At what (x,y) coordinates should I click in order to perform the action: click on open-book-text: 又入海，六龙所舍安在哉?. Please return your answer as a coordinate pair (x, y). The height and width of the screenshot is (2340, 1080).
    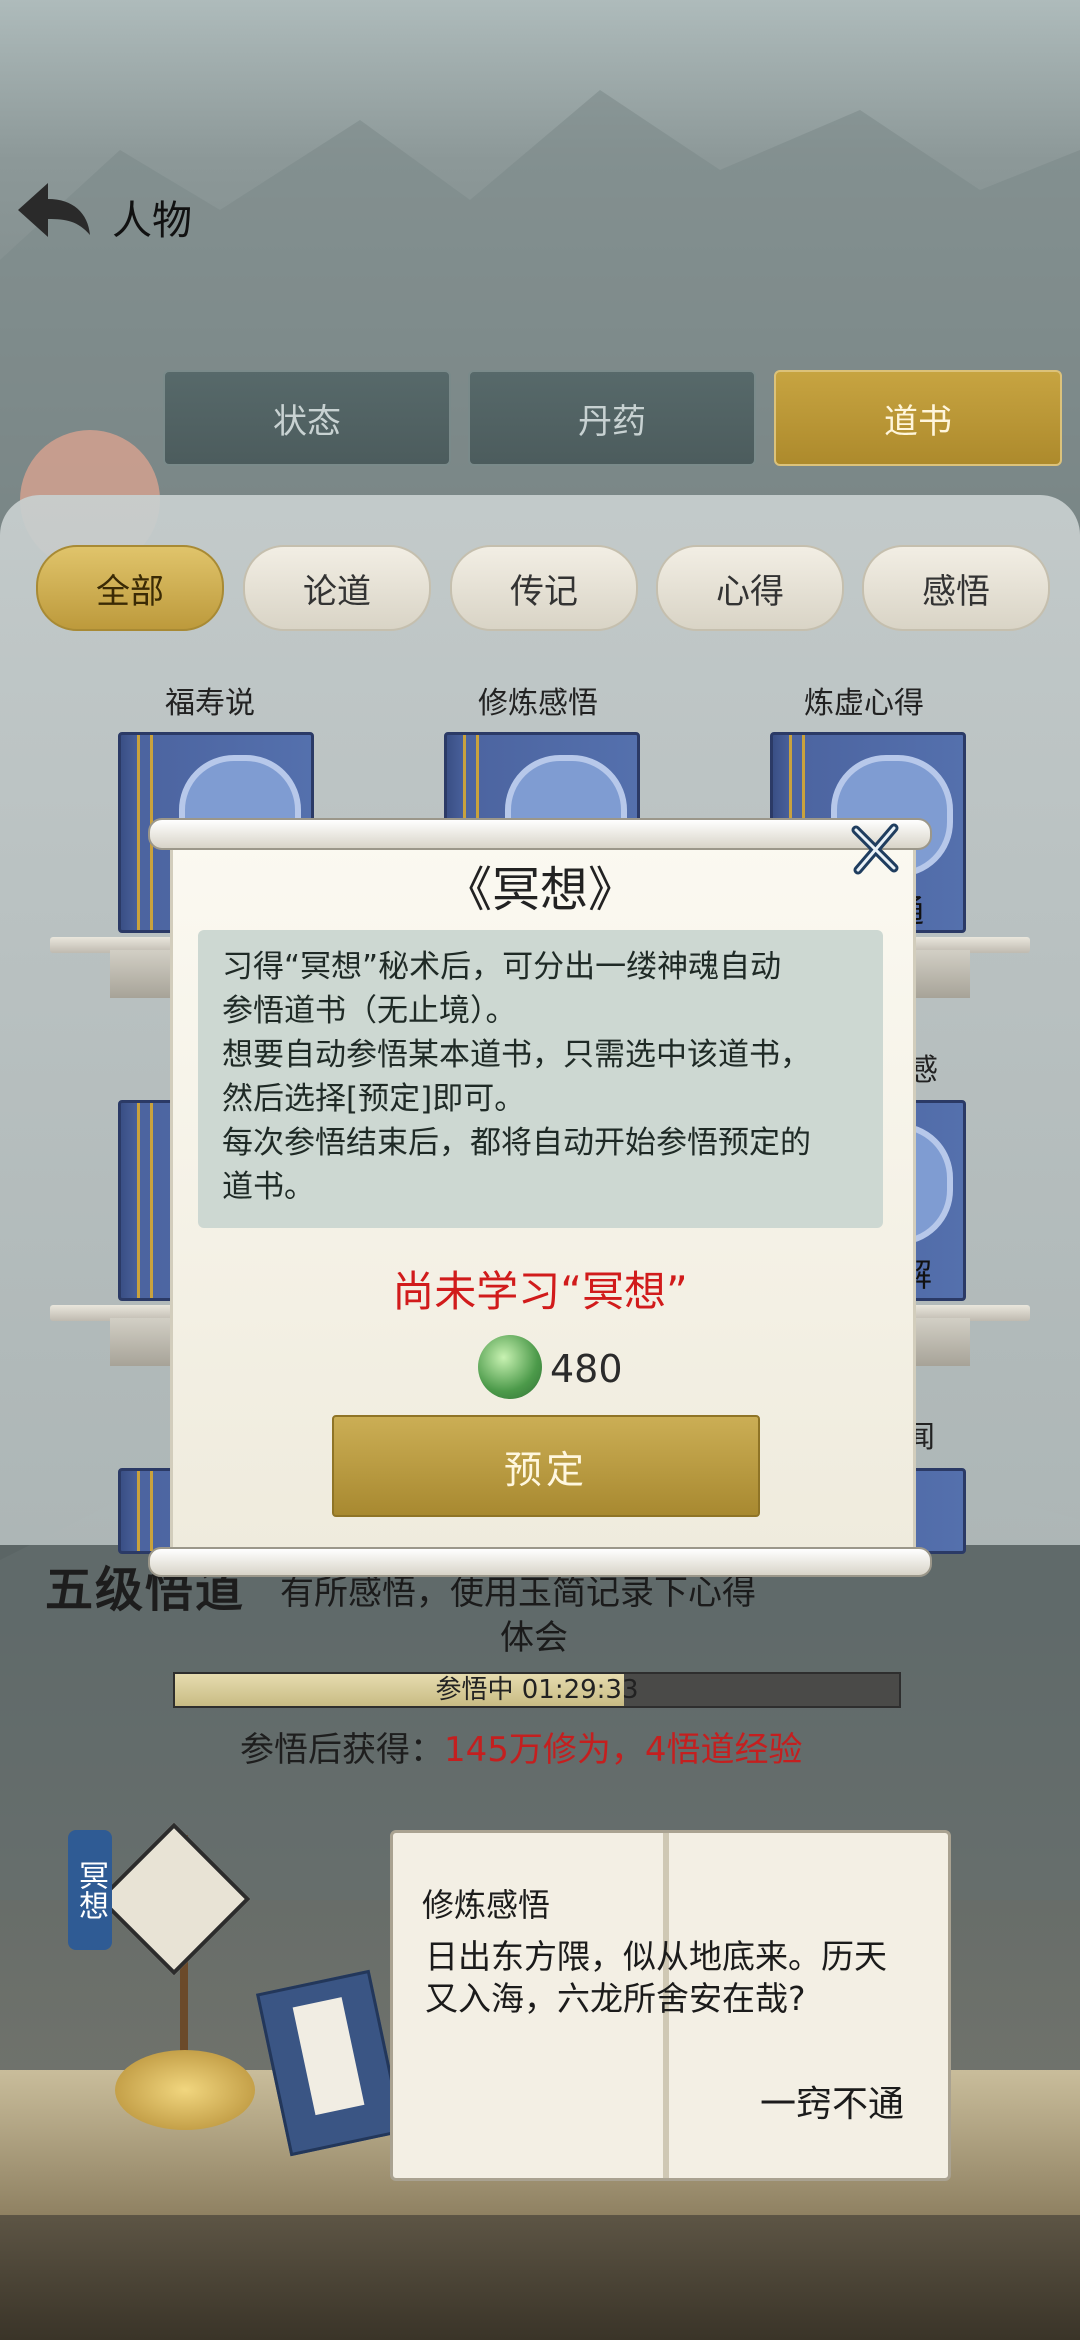
    Looking at the image, I should click on (615, 1998).